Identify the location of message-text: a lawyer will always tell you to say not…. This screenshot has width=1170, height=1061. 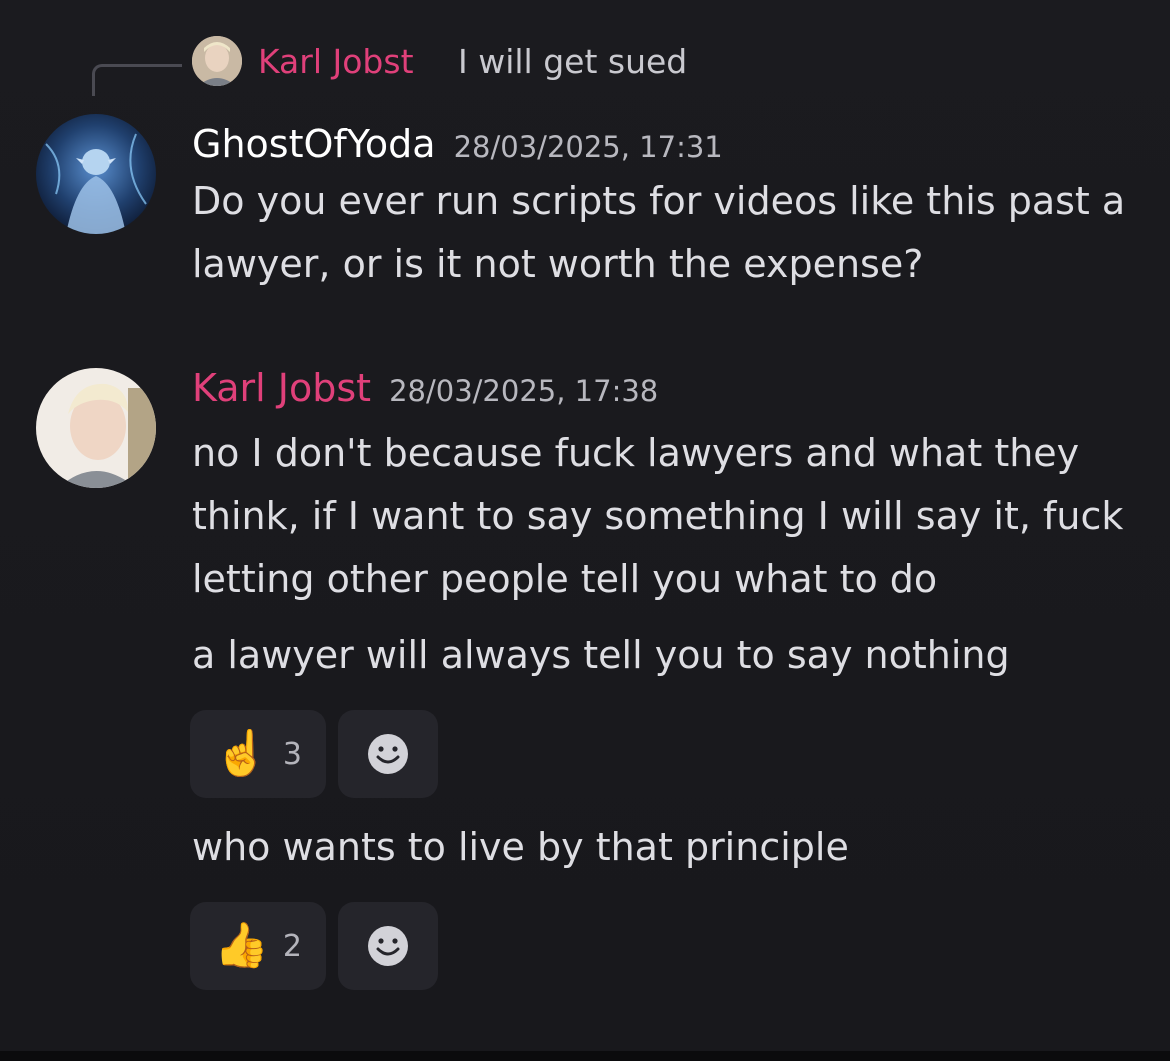
(601, 655).